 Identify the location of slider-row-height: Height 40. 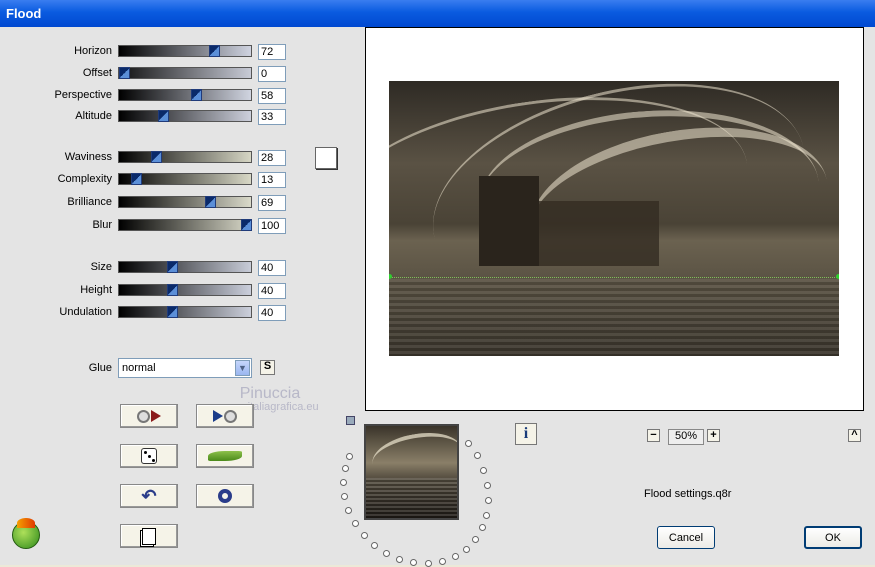
(145, 291).